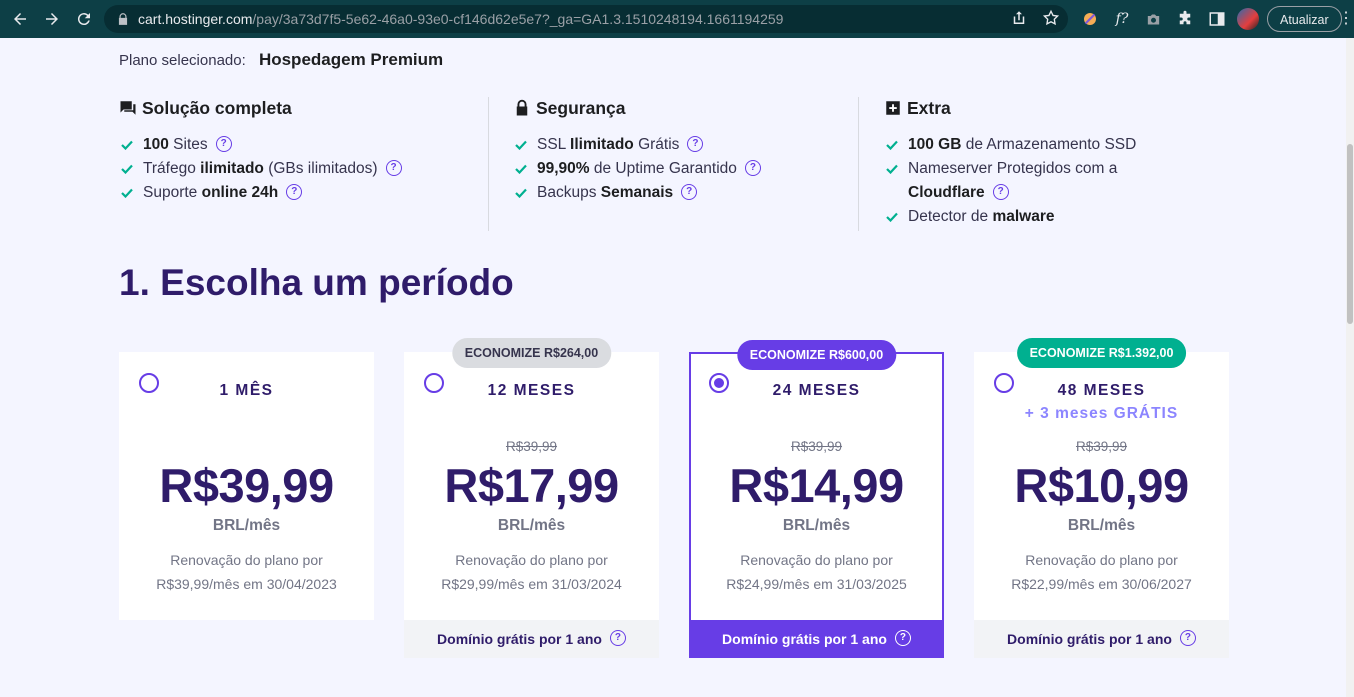 Image resolution: width=1354 pixels, height=697 pixels. I want to click on period-heading: 1. Escolha um período, so click(316, 282).